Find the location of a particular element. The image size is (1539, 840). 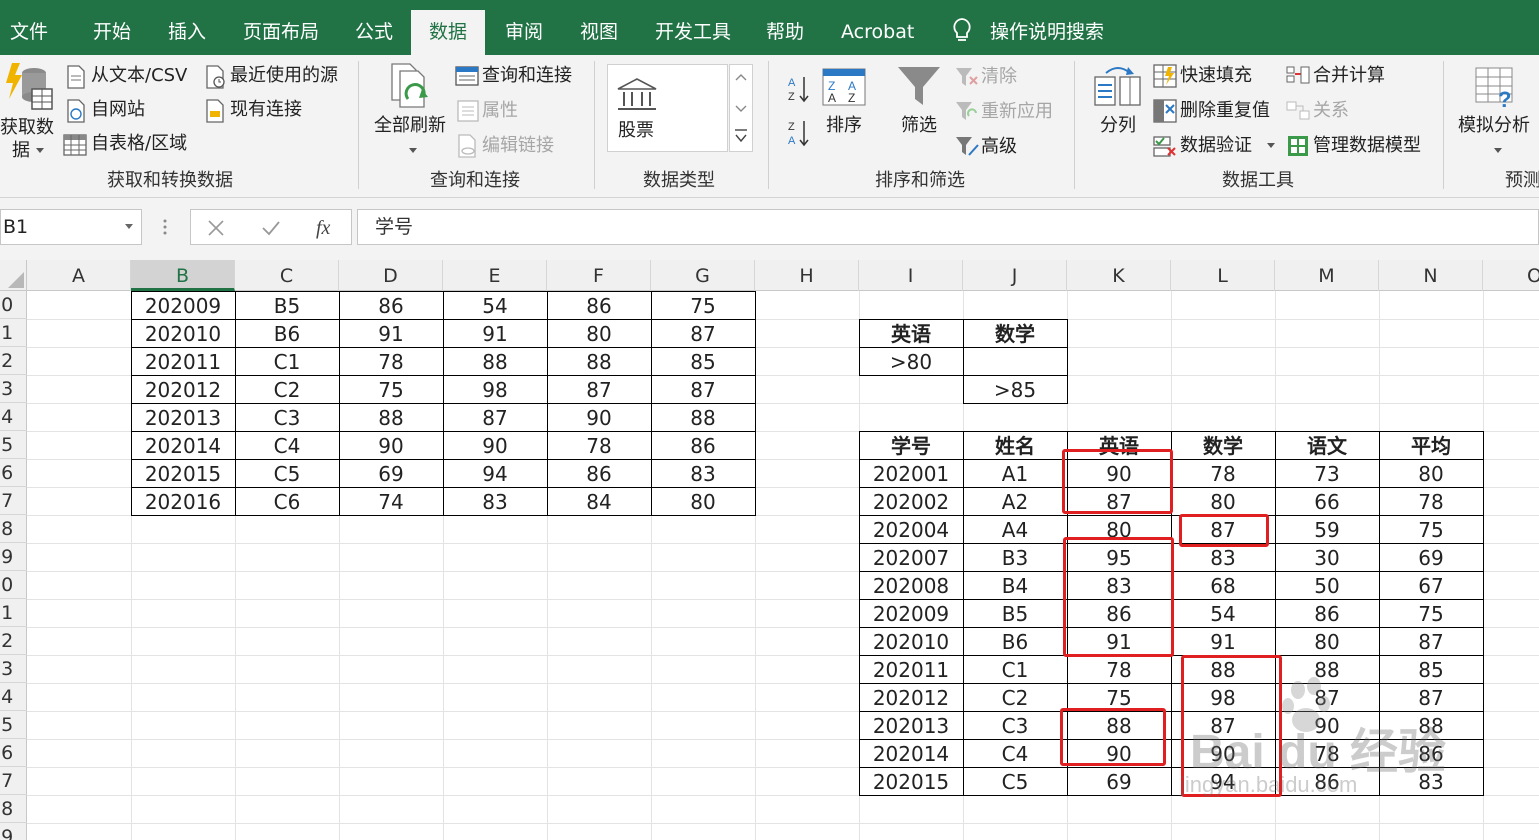

cell-I17: 202002 is located at coordinates (911, 501).